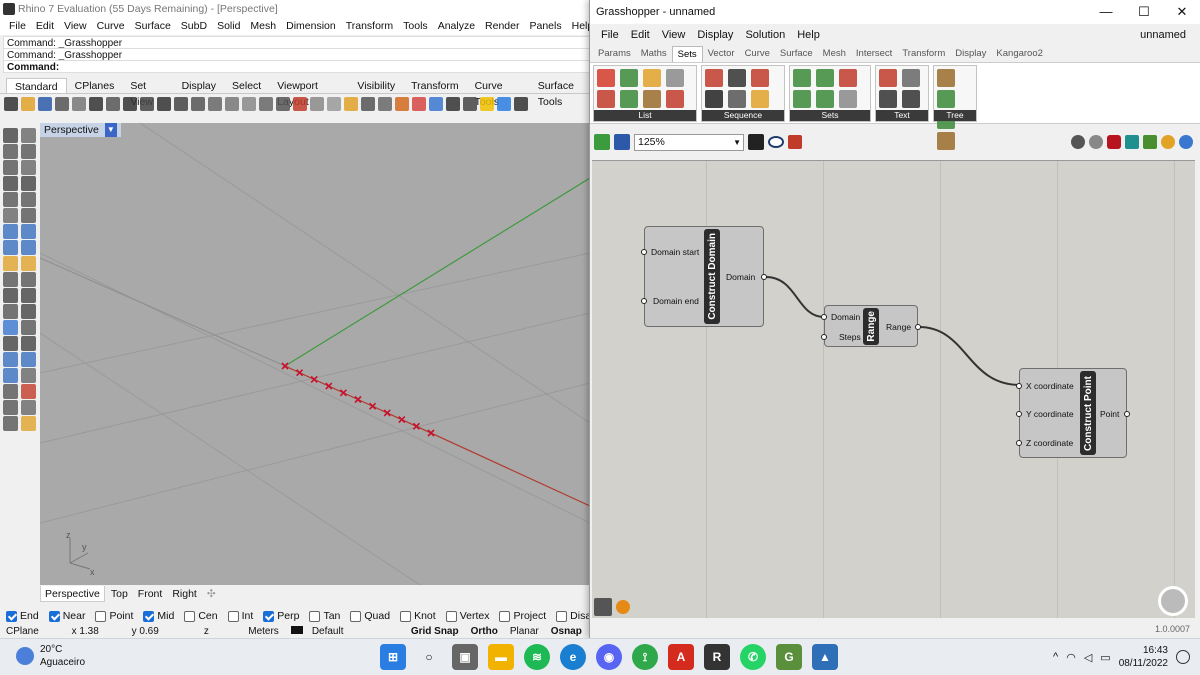  I want to click on osnap-quad: Quad, so click(370, 616).